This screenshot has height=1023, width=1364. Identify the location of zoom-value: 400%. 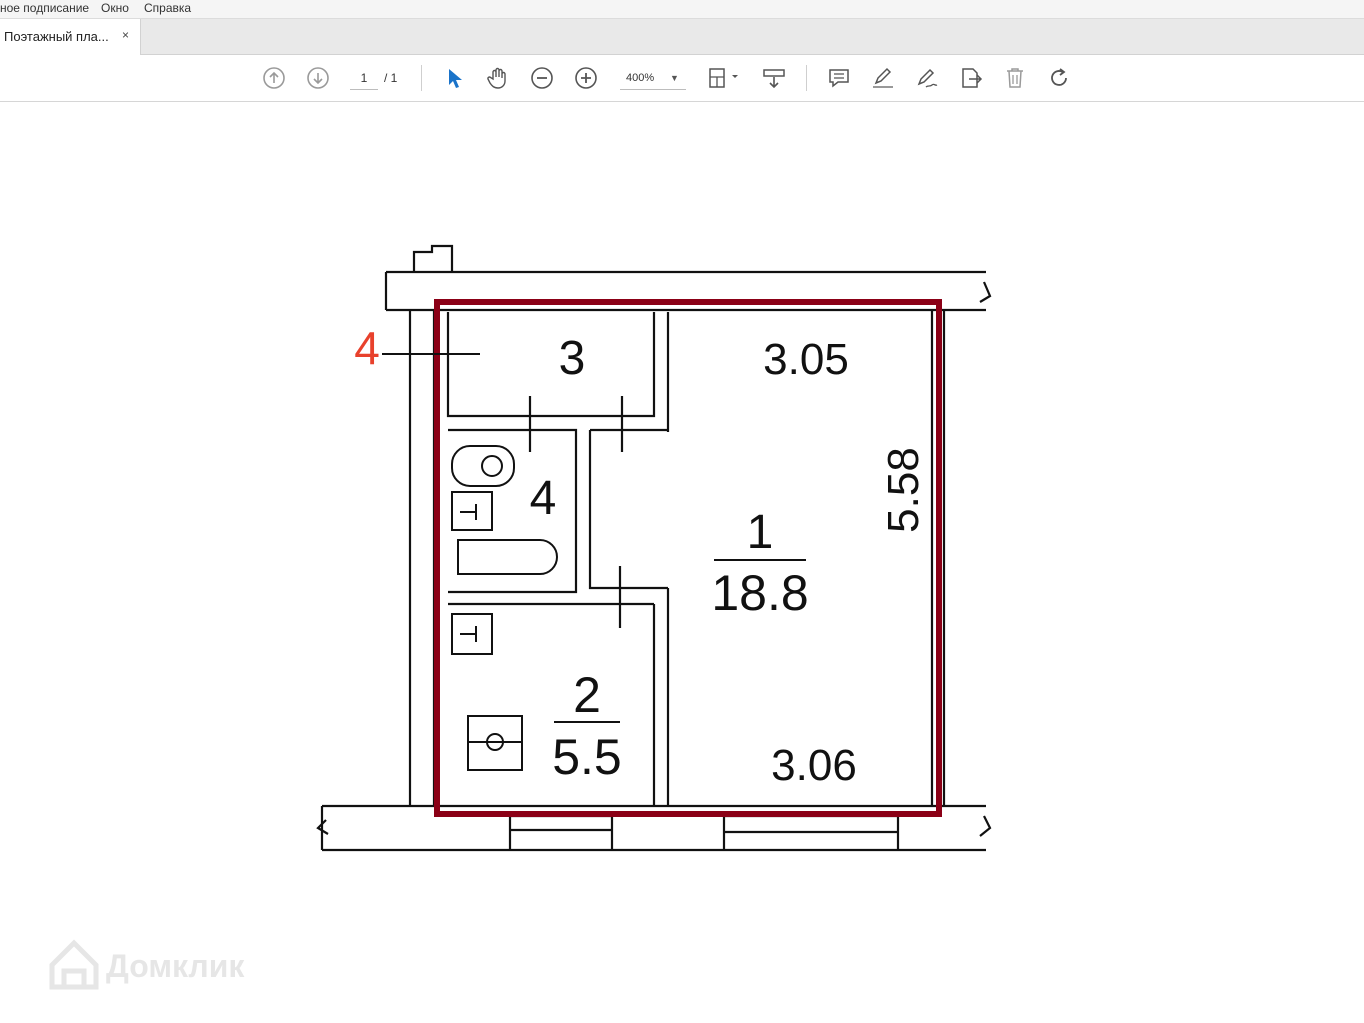
(640, 78).